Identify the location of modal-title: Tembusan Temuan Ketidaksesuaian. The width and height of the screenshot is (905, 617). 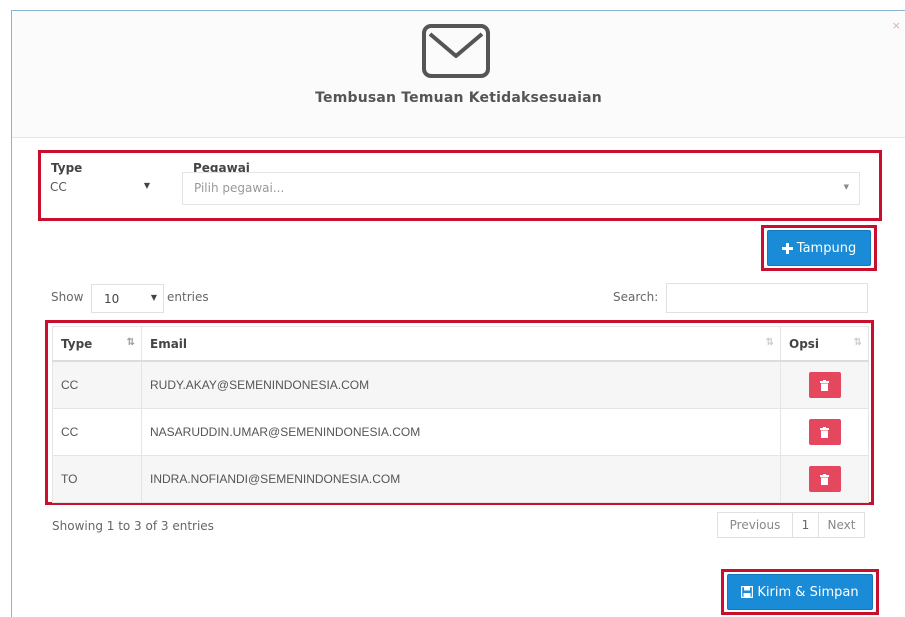
(458, 98).